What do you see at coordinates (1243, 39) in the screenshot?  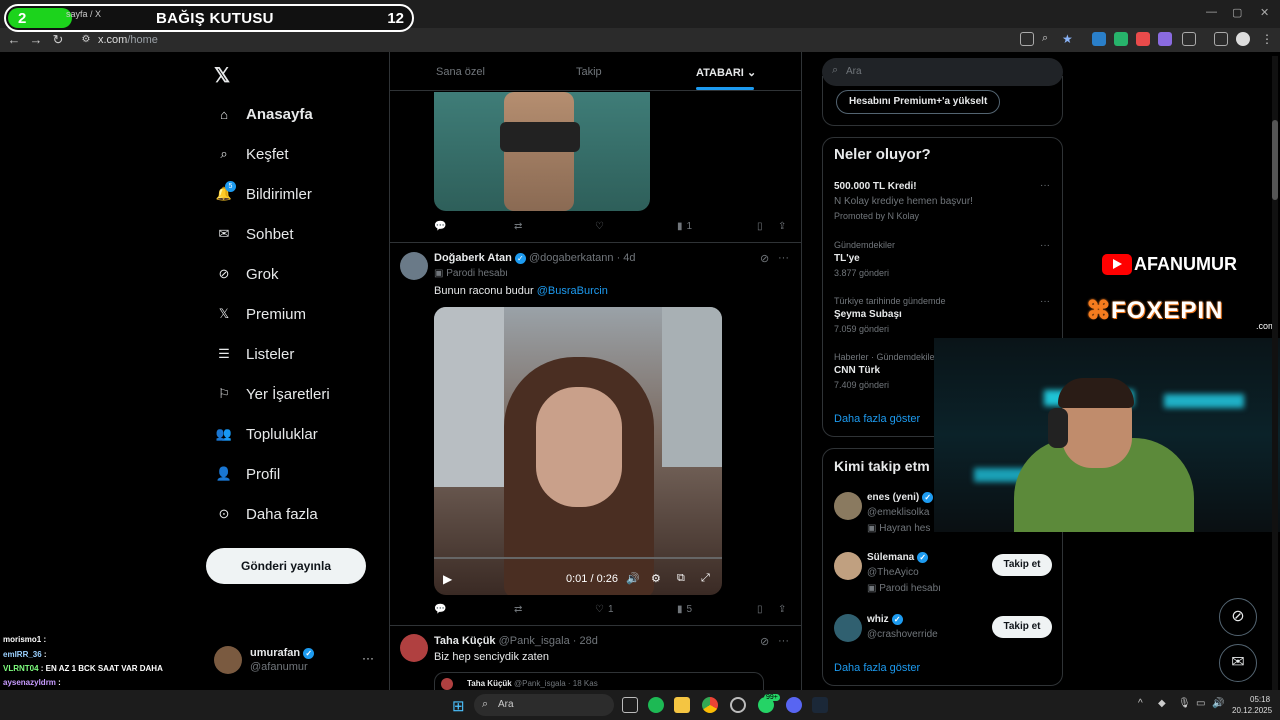 I see `profile-avatar-icon` at bounding box center [1243, 39].